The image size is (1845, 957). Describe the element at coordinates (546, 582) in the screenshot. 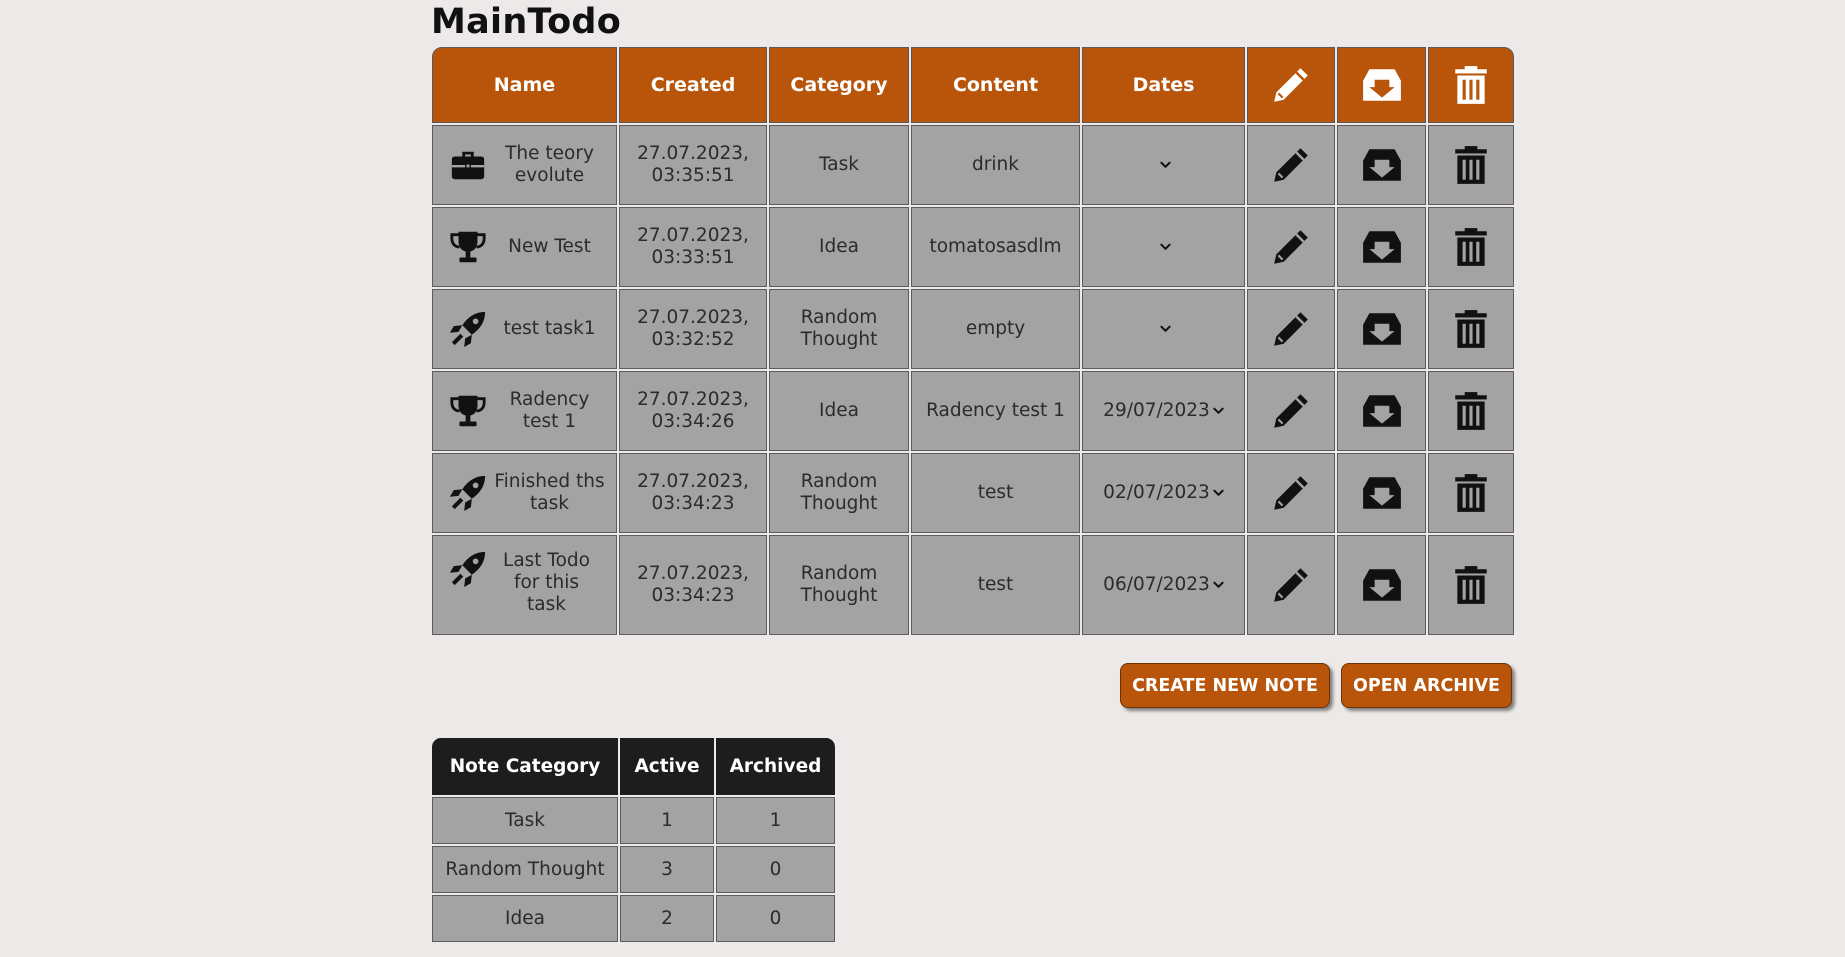

I see `note-name: Last Todo for this task` at that location.